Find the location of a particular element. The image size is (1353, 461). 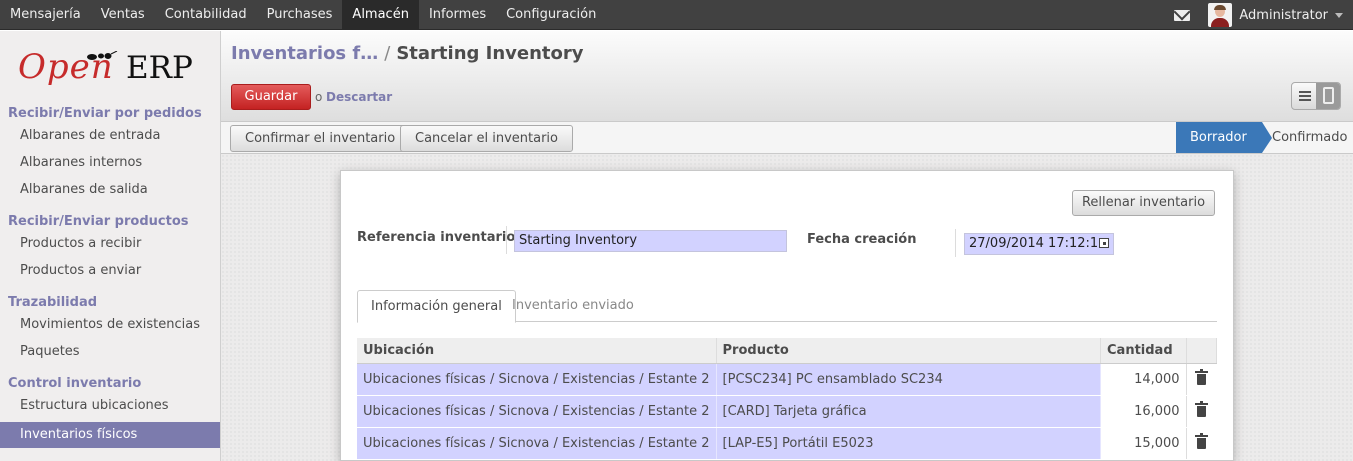

openerp-logo: Open ERP is located at coordinates (113, 72).